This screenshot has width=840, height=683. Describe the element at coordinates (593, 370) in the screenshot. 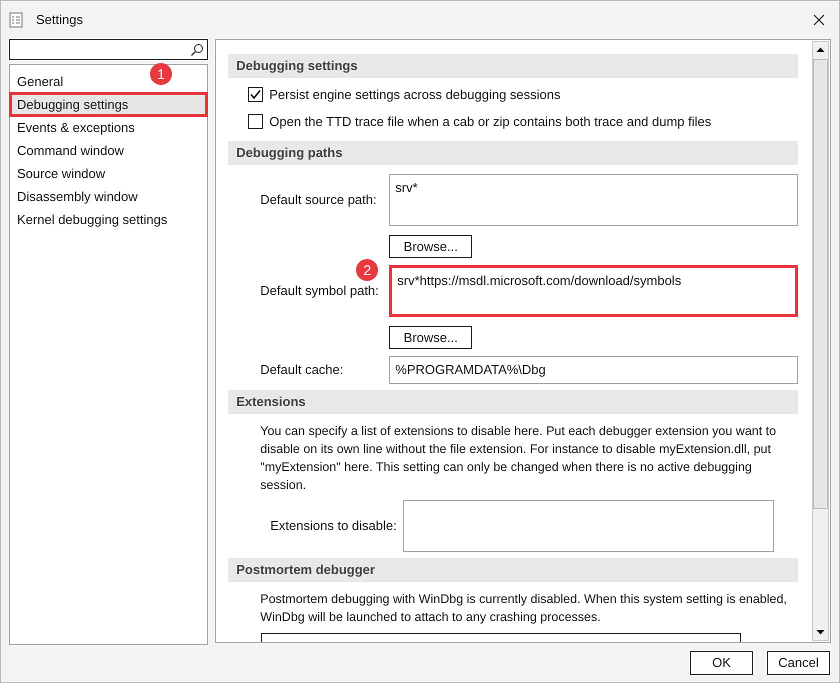

I see `cache-field: %PROGRAMDATA%\Dbg` at that location.